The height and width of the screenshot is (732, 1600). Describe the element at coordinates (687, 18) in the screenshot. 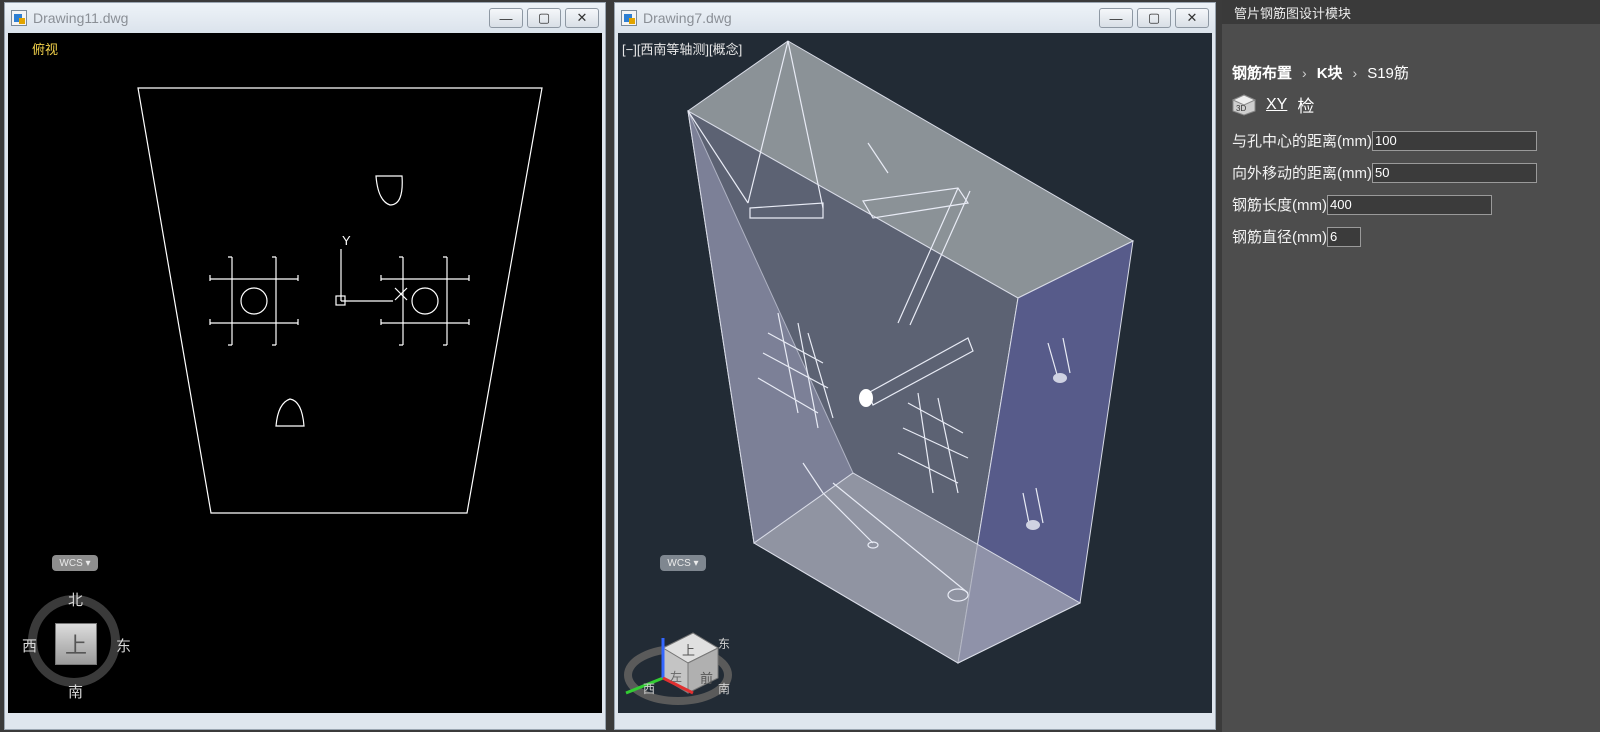

I see `window-title: Drawing7.dwg` at that location.